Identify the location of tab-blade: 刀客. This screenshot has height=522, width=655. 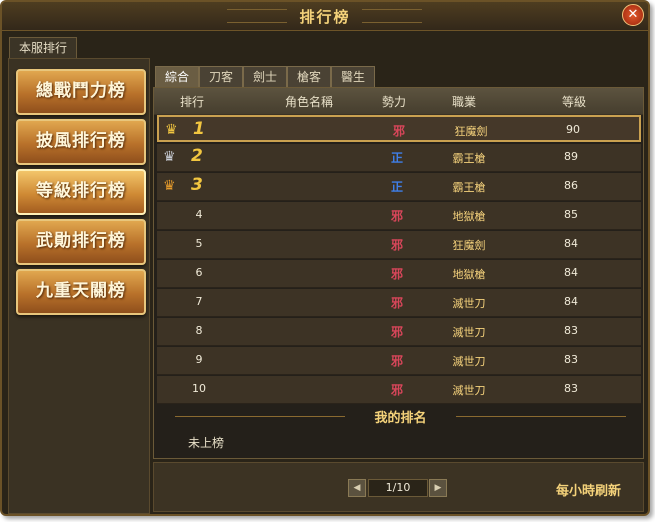
(221, 77).